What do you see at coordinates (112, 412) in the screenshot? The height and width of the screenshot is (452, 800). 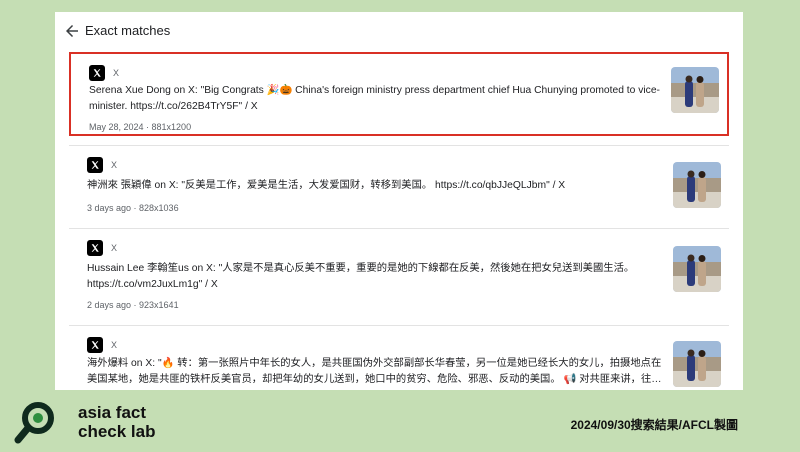 I see `logo-text-line1: asia fact` at bounding box center [112, 412].